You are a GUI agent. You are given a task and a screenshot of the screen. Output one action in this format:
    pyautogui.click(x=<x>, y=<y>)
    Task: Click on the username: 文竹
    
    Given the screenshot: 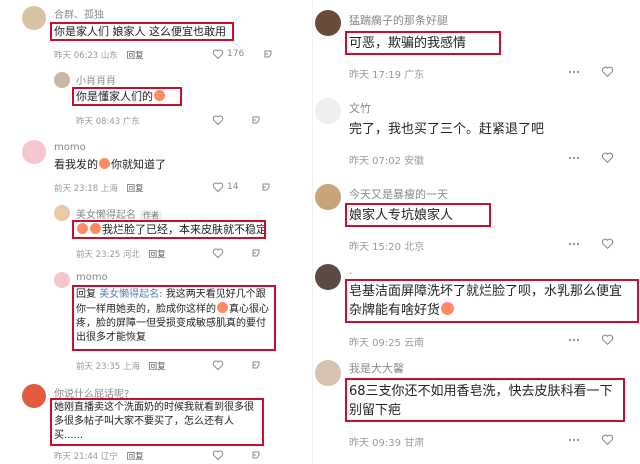 What is the action you would take?
    pyautogui.click(x=360, y=108)
    